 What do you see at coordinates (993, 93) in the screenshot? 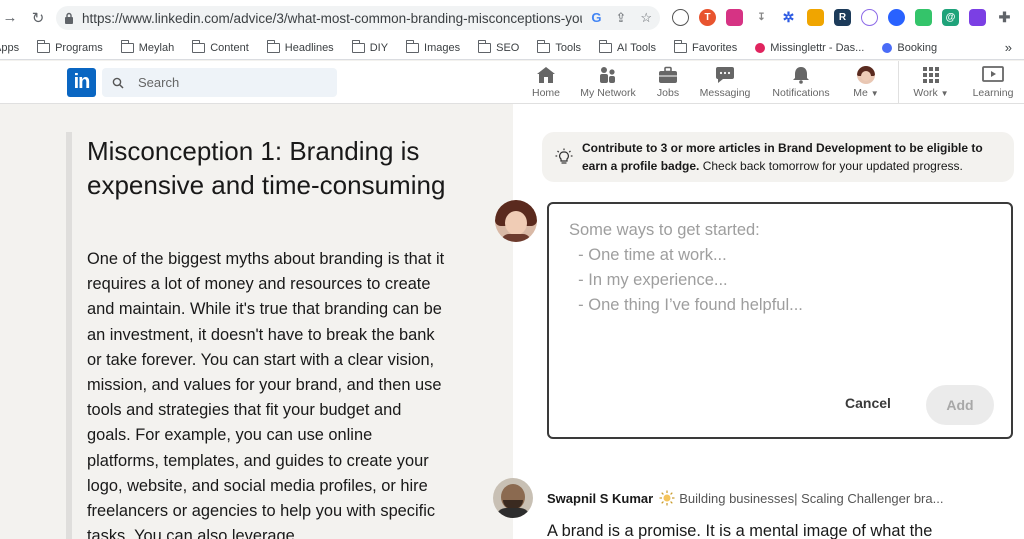
I see `nav-label: Learning` at bounding box center [993, 93].